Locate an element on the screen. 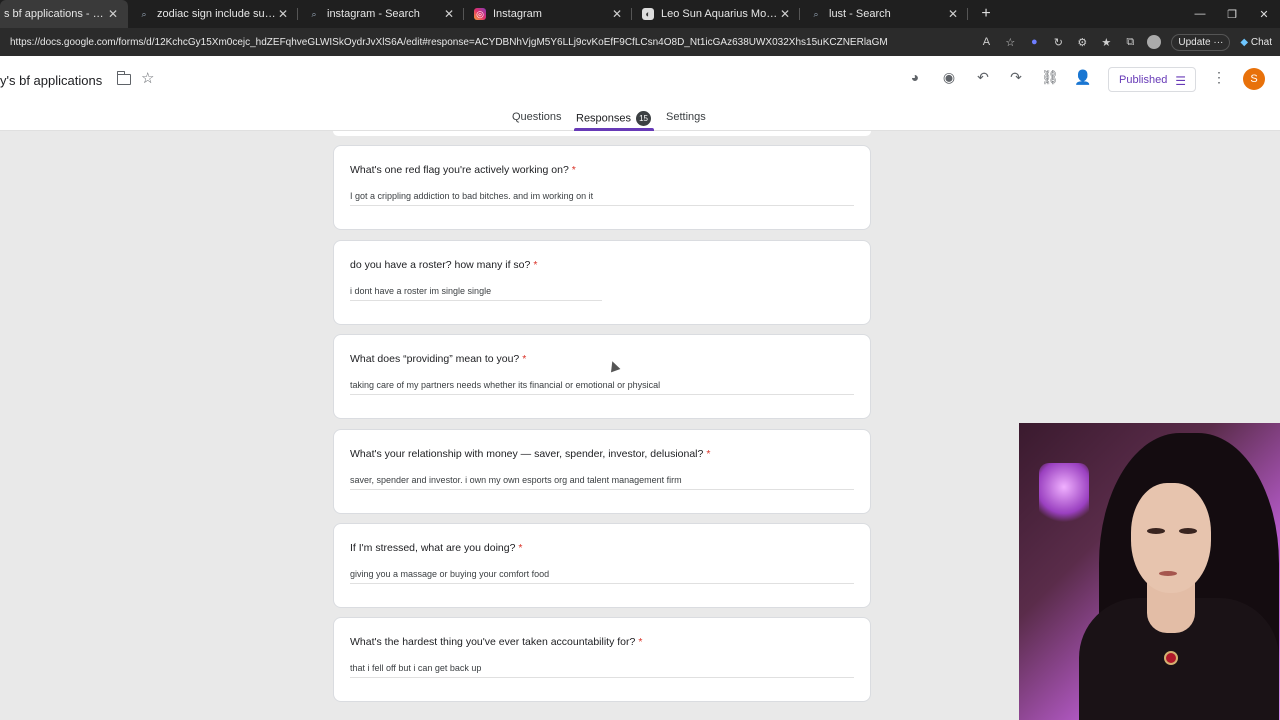 This screenshot has height=720, width=1280. browser-tab-leo: ◐ Leo Sun Aquarius Moon ✕ is located at coordinates (716, 14).